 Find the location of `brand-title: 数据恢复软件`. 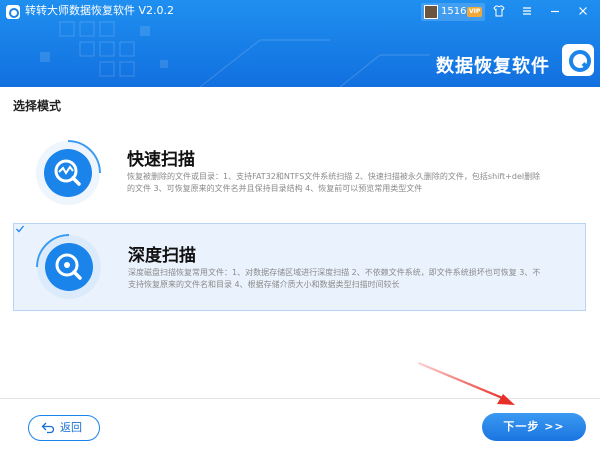

brand-title: 数据恢复软件 is located at coordinates (493, 66).